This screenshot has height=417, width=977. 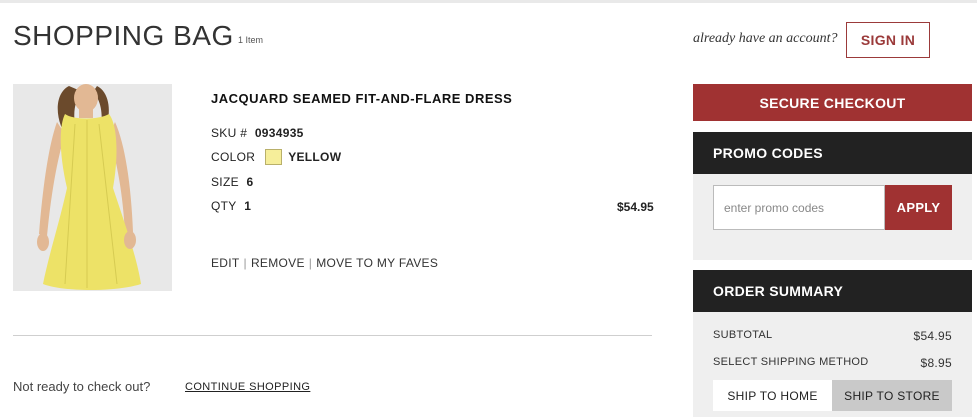 I want to click on shipping-amount: $8.95, so click(x=936, y=363).